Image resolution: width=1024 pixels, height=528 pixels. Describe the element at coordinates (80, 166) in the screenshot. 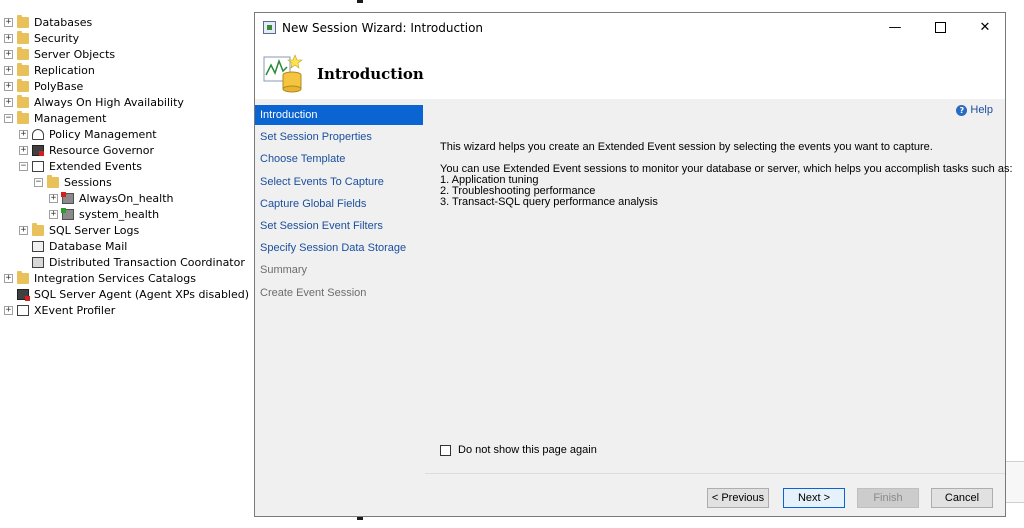

I see `tree-node: − Extended Events` at that location.